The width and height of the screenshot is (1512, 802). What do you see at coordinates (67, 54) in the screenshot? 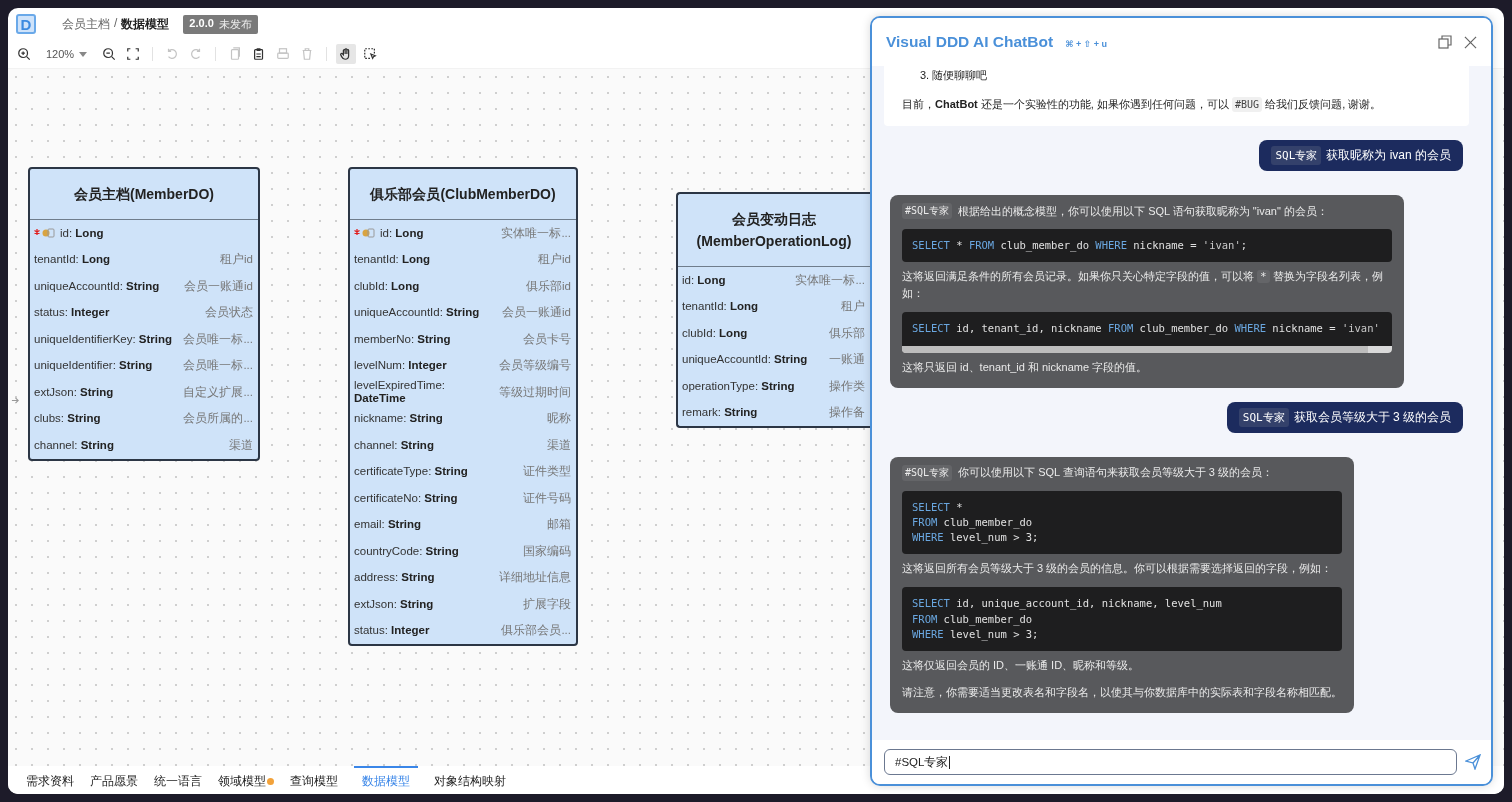
I see `zoom-dropdown: 120%` at bounding box center [67, 54].